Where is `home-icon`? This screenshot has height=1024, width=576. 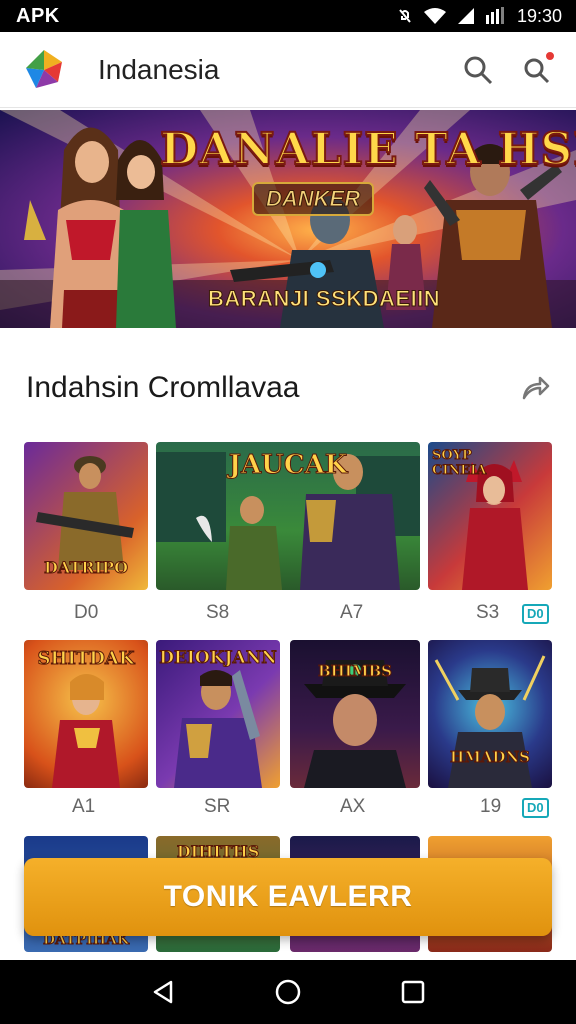 home-icon is located at coordinates (288, 992).